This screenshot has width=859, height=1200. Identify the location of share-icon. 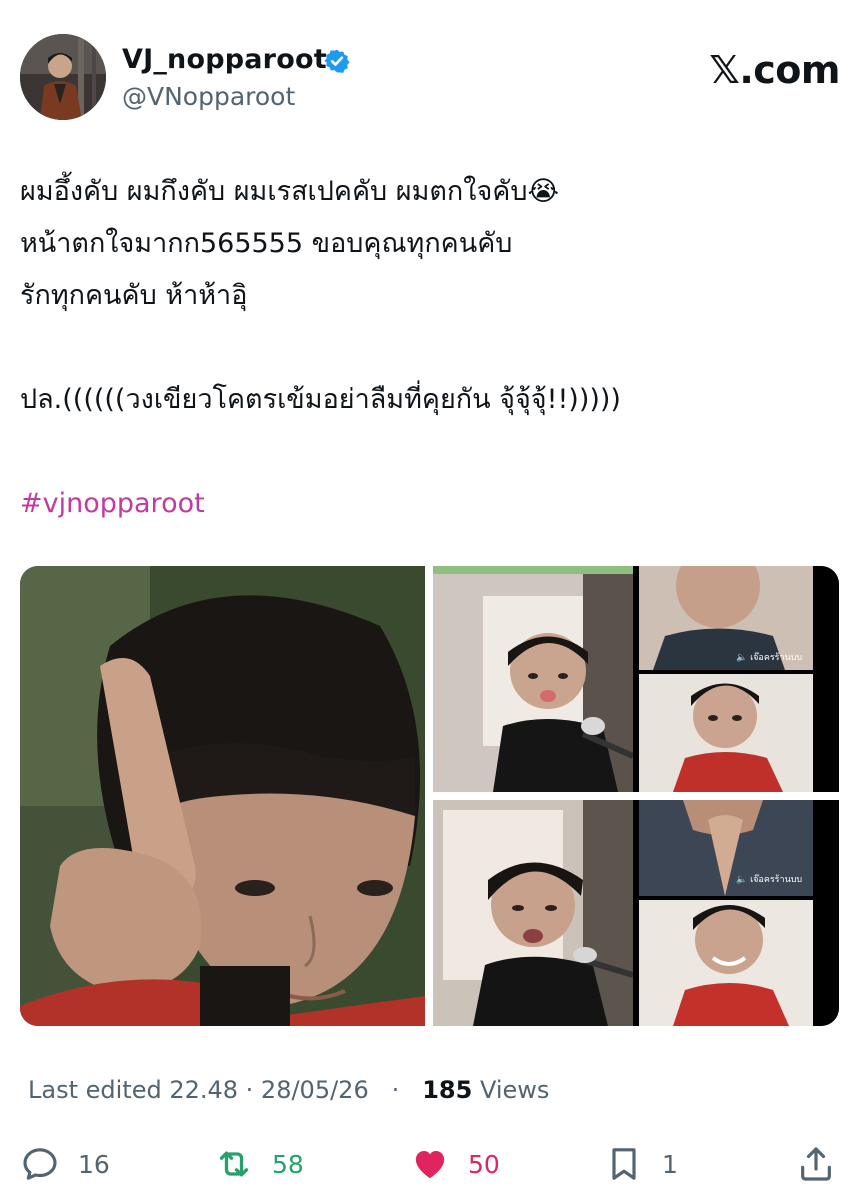
(816, 1164).